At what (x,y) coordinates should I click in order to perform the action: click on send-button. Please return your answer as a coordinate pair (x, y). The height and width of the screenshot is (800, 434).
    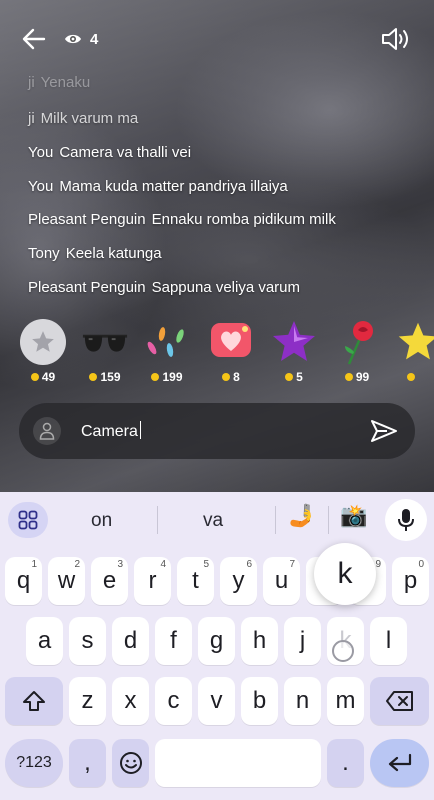
    Looking at the image, I should click on (384, 431).